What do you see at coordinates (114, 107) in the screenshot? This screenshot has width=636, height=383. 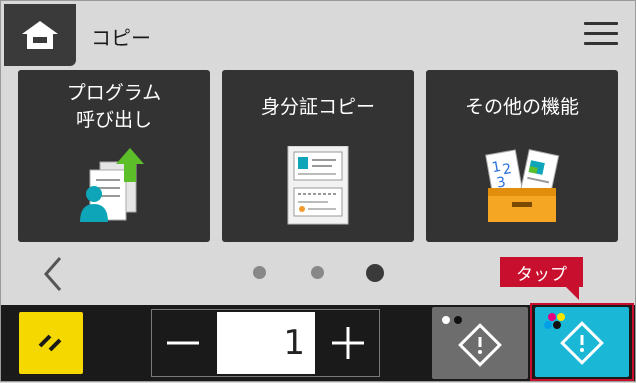 I see `tile-label: プログラム 呼び出し` at bounding box center [114, 107].